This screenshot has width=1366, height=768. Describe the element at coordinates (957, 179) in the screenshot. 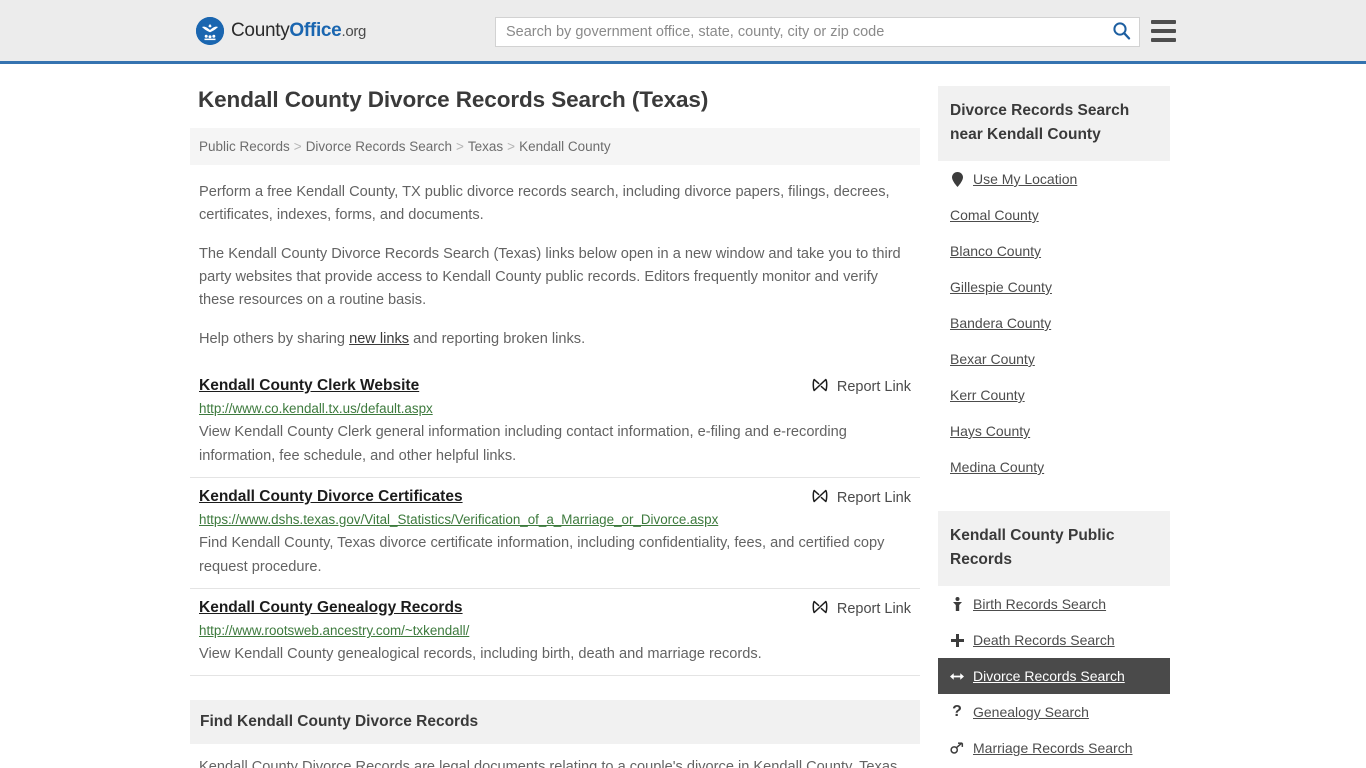

I see `map-pin-icon` at that location.